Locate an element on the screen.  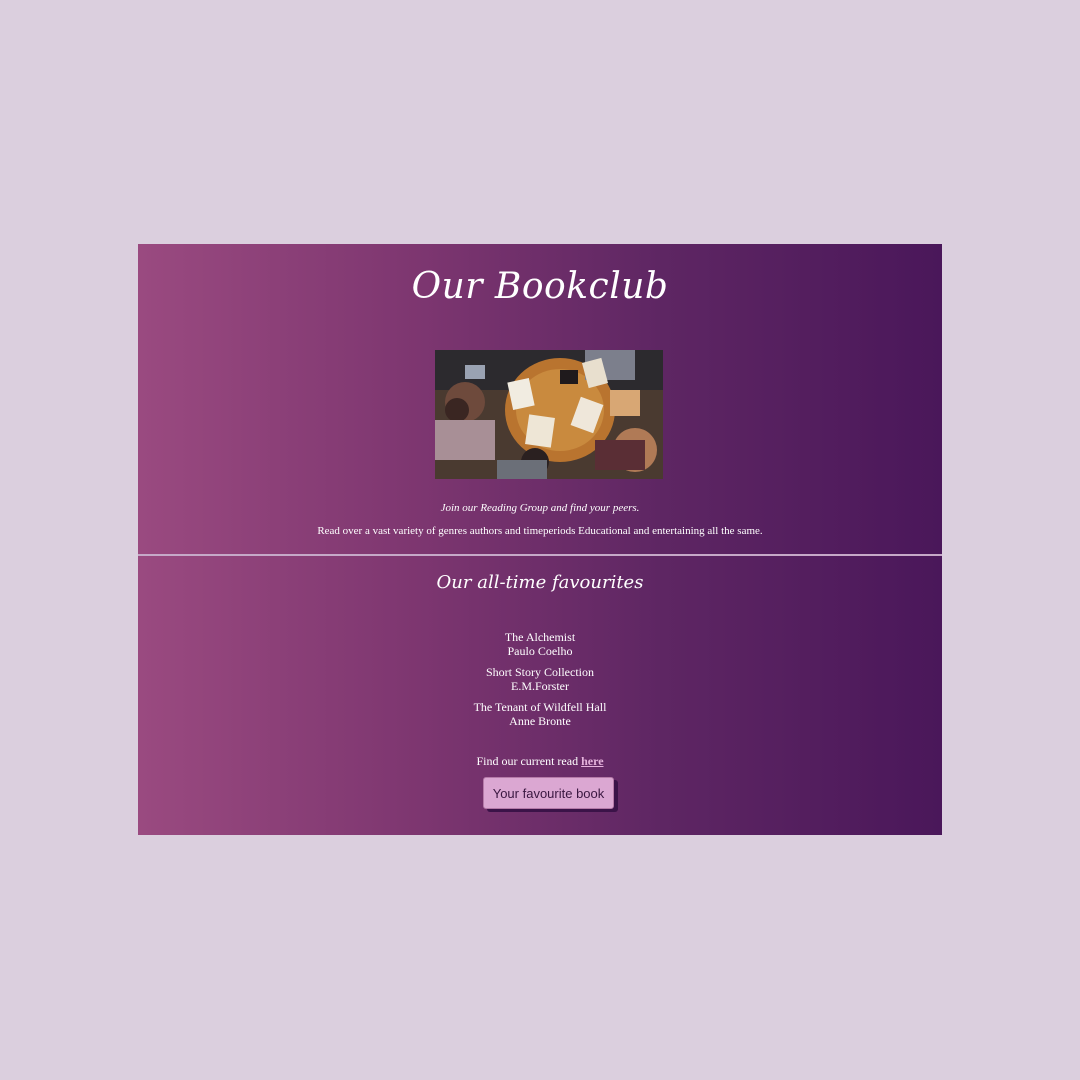
page-title: Our Bookclub is located at coordinates (540, 286).